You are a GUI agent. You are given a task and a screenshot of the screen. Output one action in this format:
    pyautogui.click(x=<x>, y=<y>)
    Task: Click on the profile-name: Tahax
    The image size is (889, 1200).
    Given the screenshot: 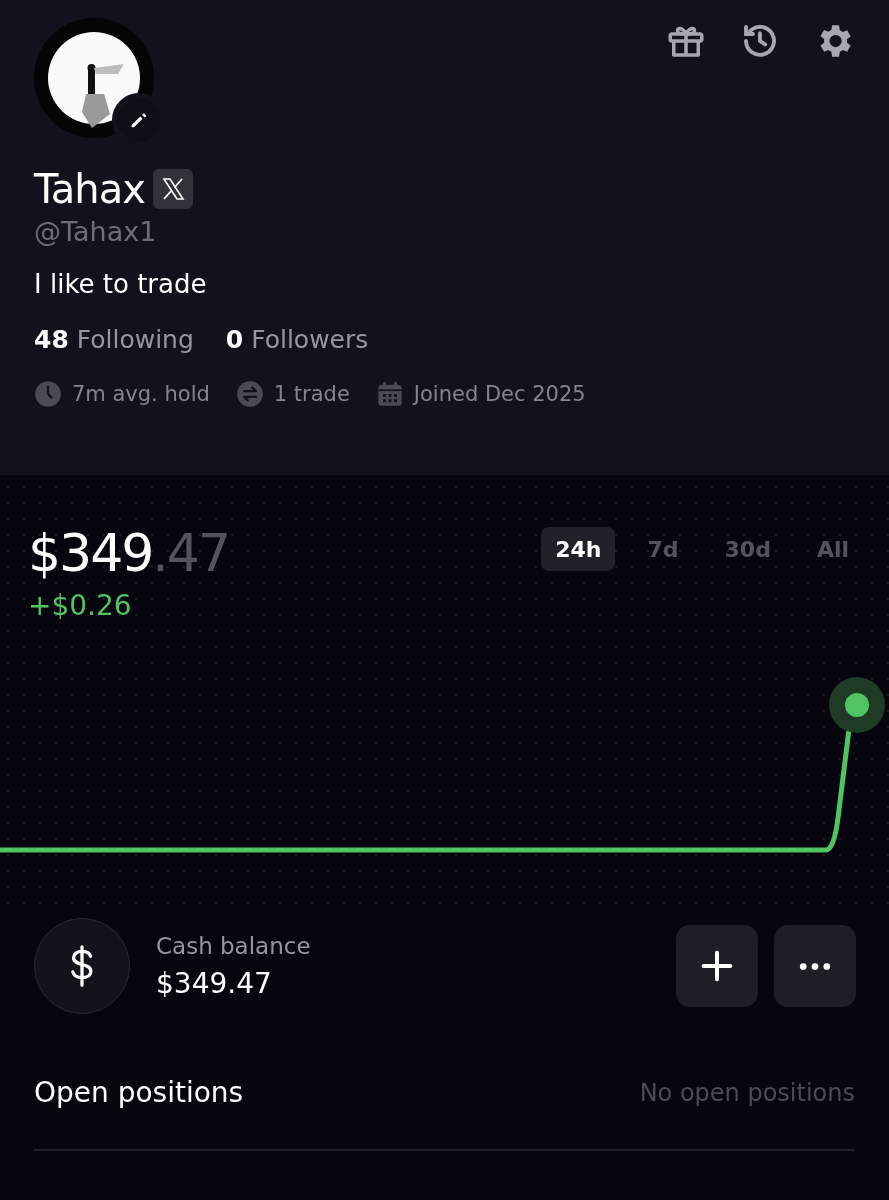 What is the action you would take?
    pyautogui.click(x=89, y=189)
    